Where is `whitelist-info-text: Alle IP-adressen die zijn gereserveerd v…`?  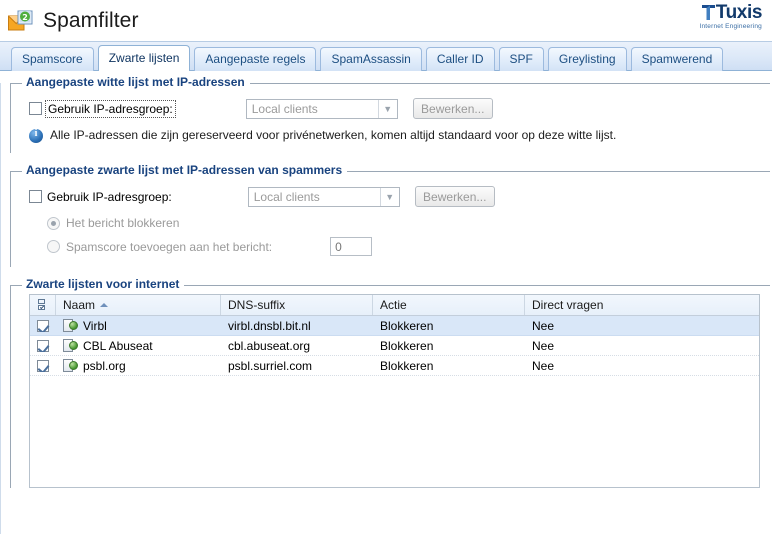
whitelist-info-text: Alle IP-adressen die zijn gereserveerd v… is located at coordinates (333, 135).